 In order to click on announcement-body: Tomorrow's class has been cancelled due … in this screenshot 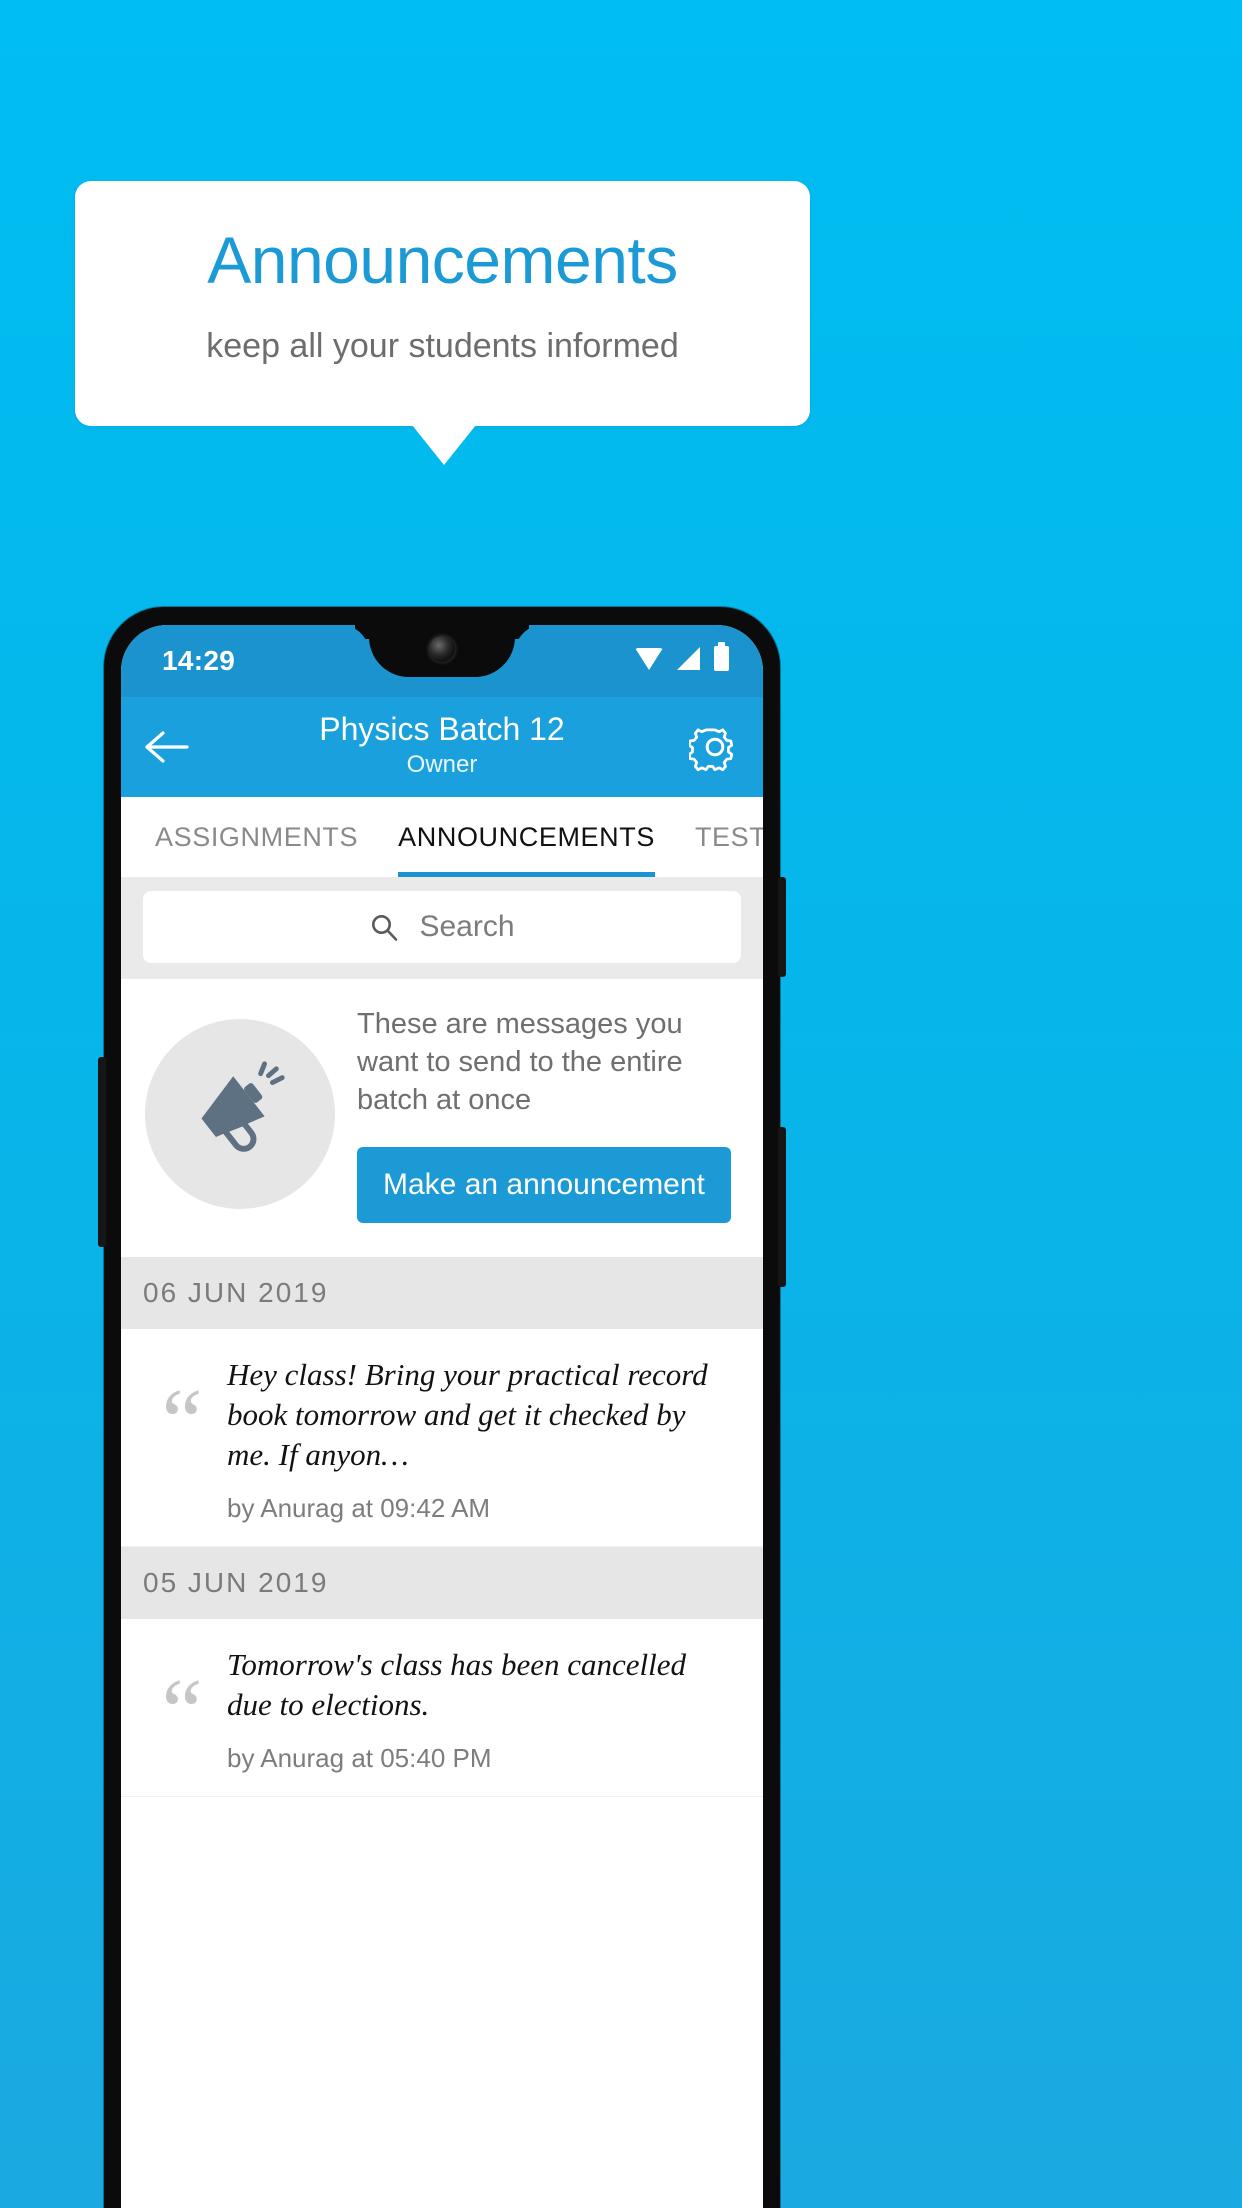, I will do `click(482, 1709)`.